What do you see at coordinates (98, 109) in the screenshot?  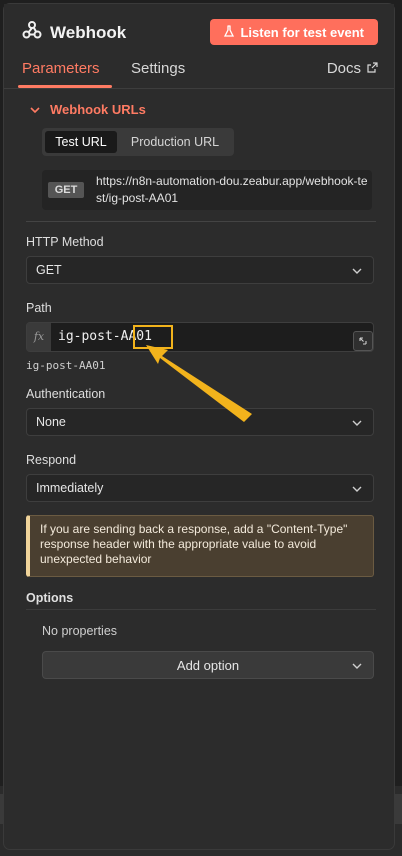 I see `webhook-urls-title: Webhook URLs` at bounding box center [98, 109].